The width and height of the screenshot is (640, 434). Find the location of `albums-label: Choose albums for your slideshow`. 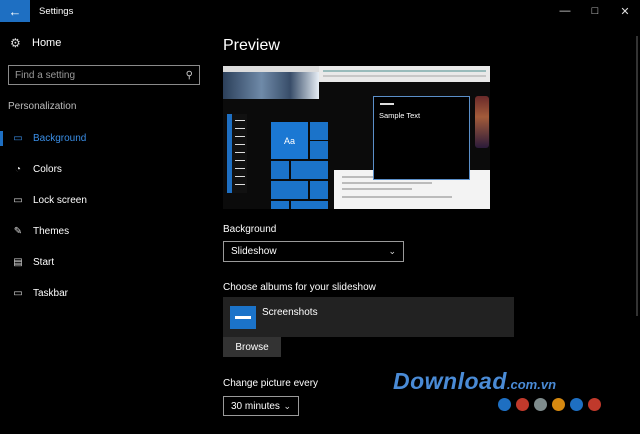

albums-label: Choose albums for your slideshow is located at coordinates (299, 287).